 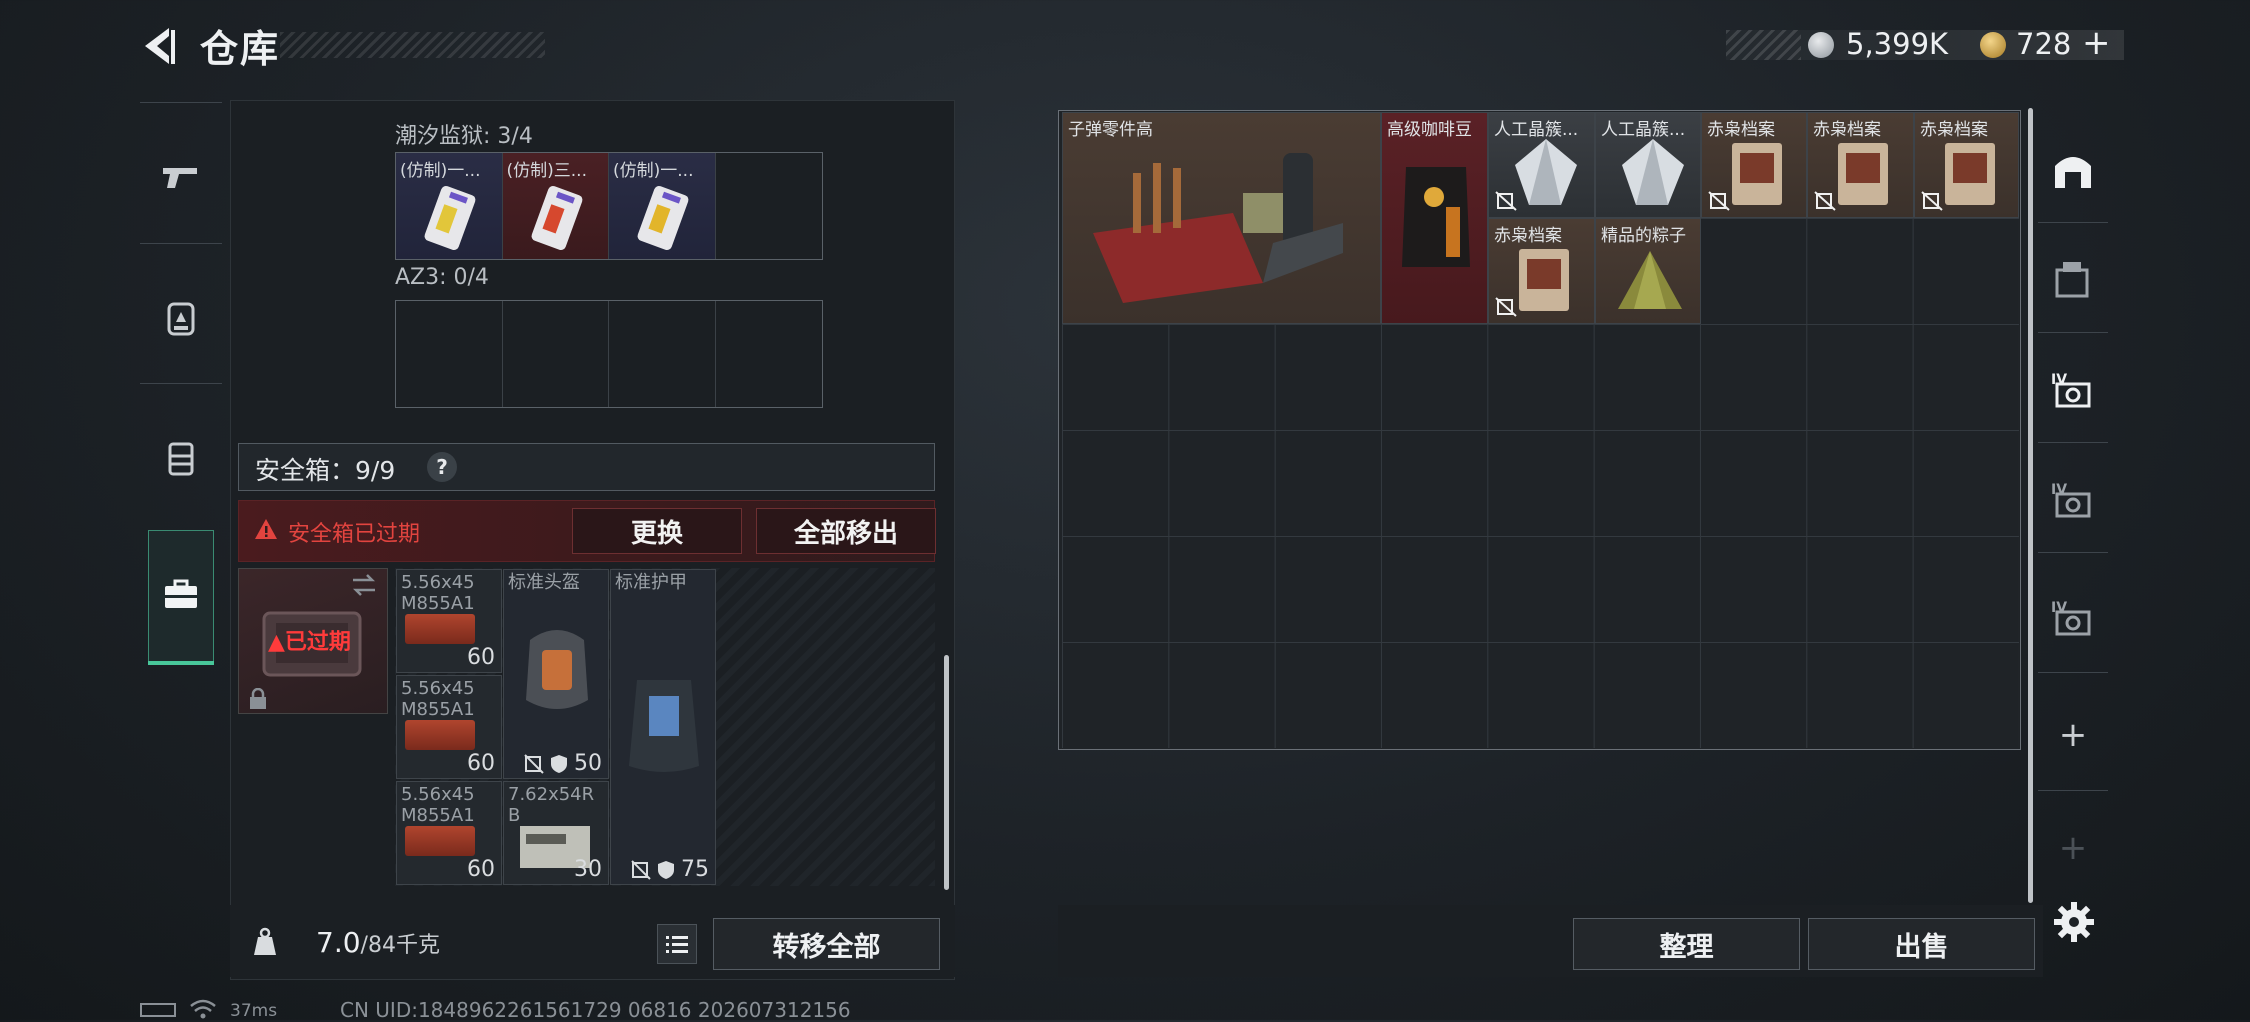 I want to click on armor-icon, so click(x=664, y=726).